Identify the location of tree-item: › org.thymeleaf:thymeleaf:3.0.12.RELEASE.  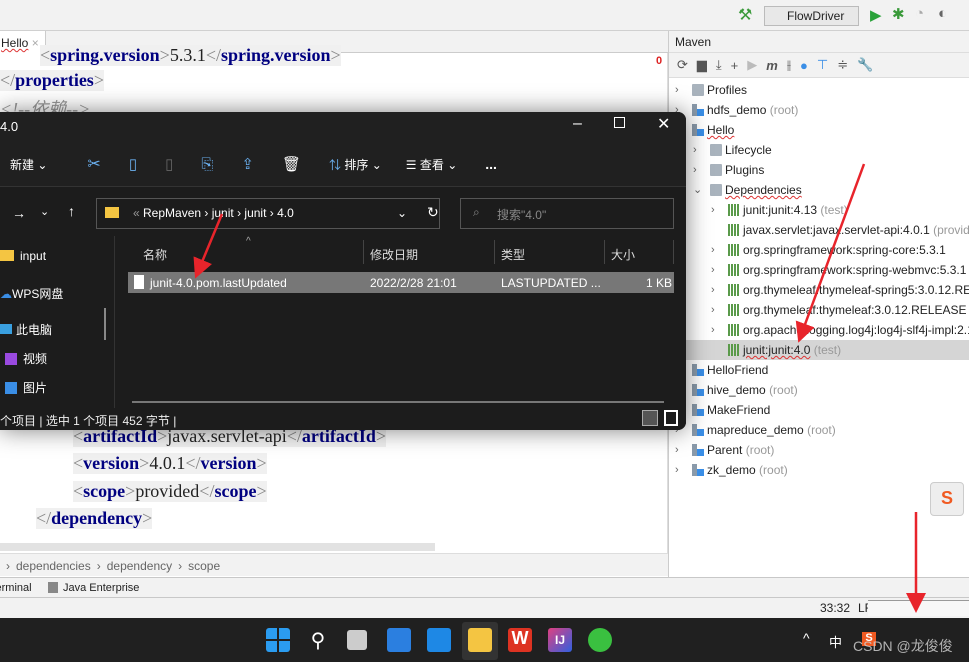
(819, 310).